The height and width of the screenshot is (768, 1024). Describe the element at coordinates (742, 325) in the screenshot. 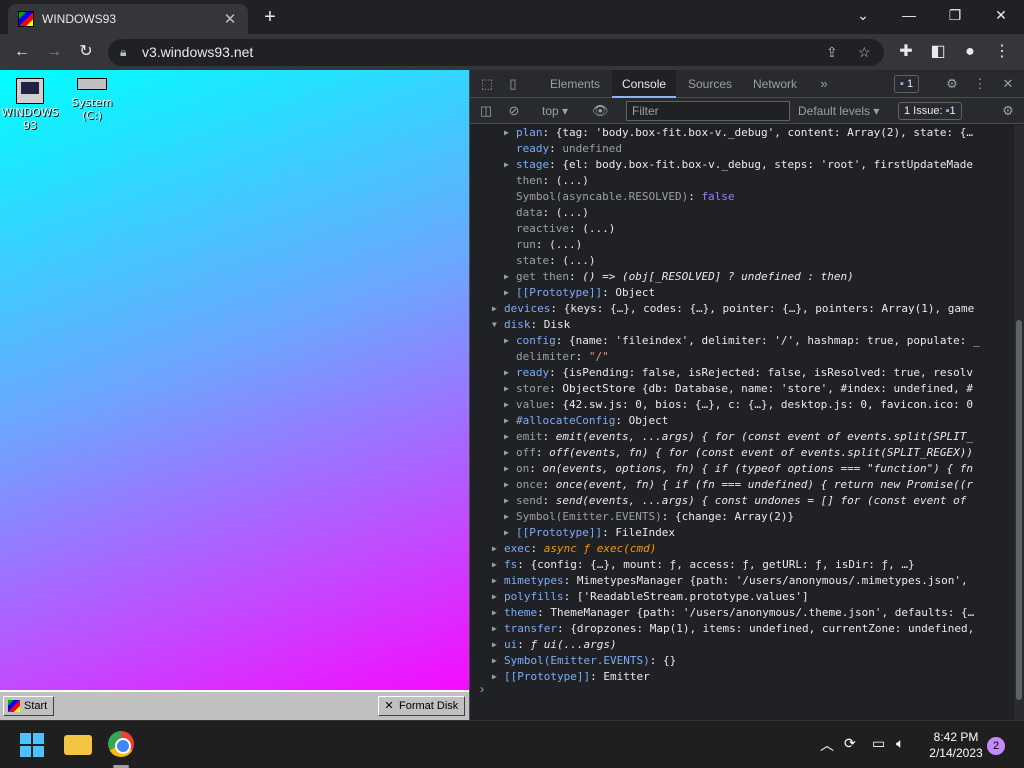

I see `console-line: ▼ disk: Disk` at that location.